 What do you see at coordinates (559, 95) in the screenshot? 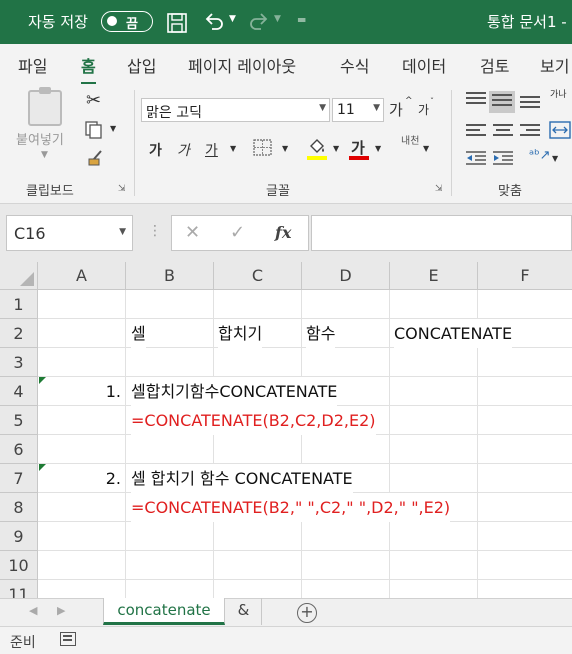
I see `wrap-text-button: 가나` at bounding box center [559, 95].